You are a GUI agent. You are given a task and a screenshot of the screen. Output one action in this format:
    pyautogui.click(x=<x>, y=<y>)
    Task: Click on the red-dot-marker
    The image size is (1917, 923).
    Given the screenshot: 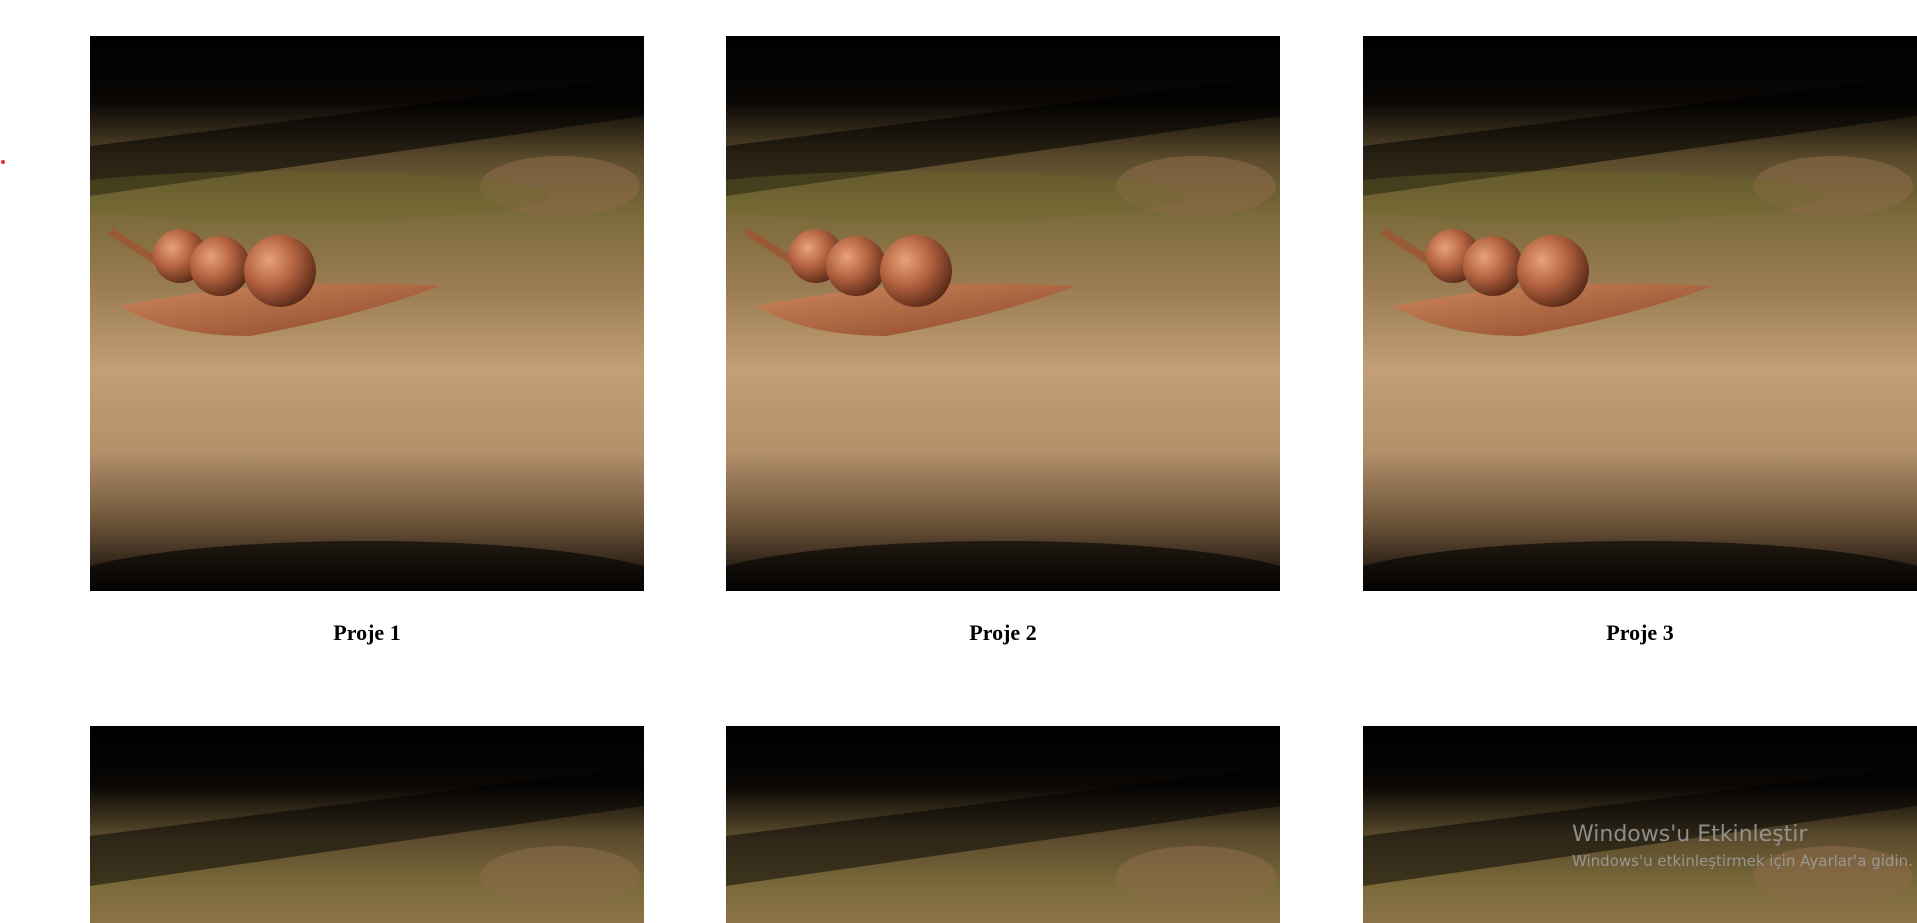 What is the action you would take?
    pyautogui.click(x=3, y=162)
    